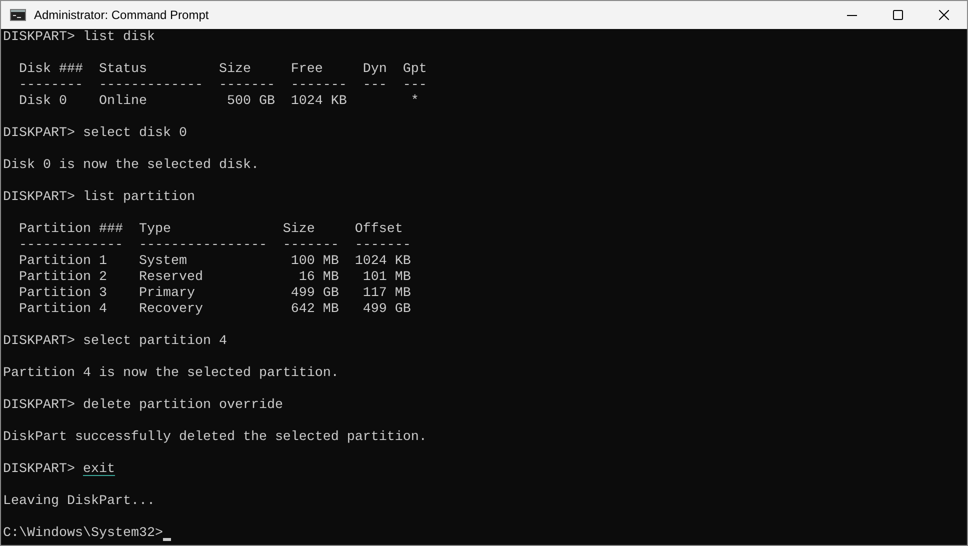 This screenshot has width=968, height=546. I want to click on console-output: Disk ### Status Size Free Dyn Gpt, so click(222, 69).